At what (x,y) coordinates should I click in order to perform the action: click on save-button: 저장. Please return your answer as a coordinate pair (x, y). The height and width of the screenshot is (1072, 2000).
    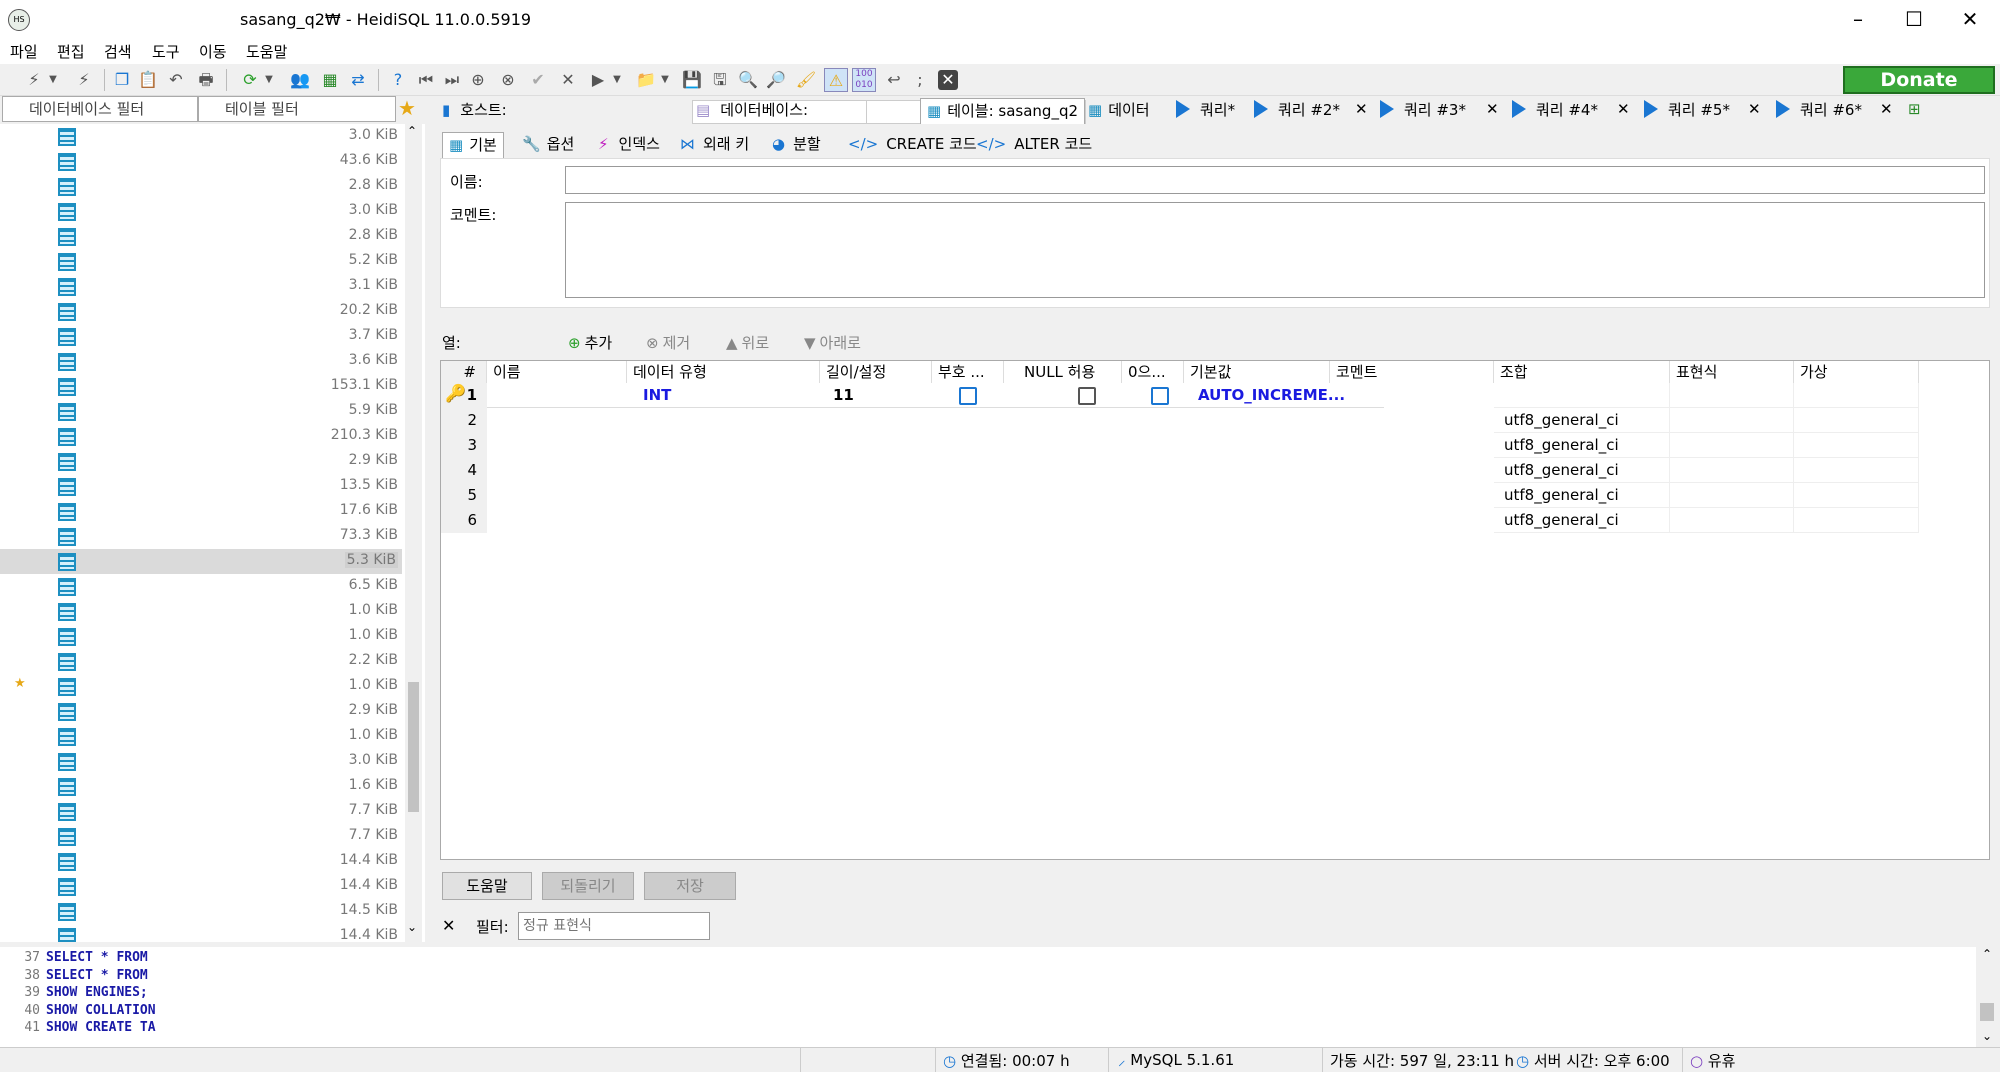
    Looking at the image, I should click on (690, 886).